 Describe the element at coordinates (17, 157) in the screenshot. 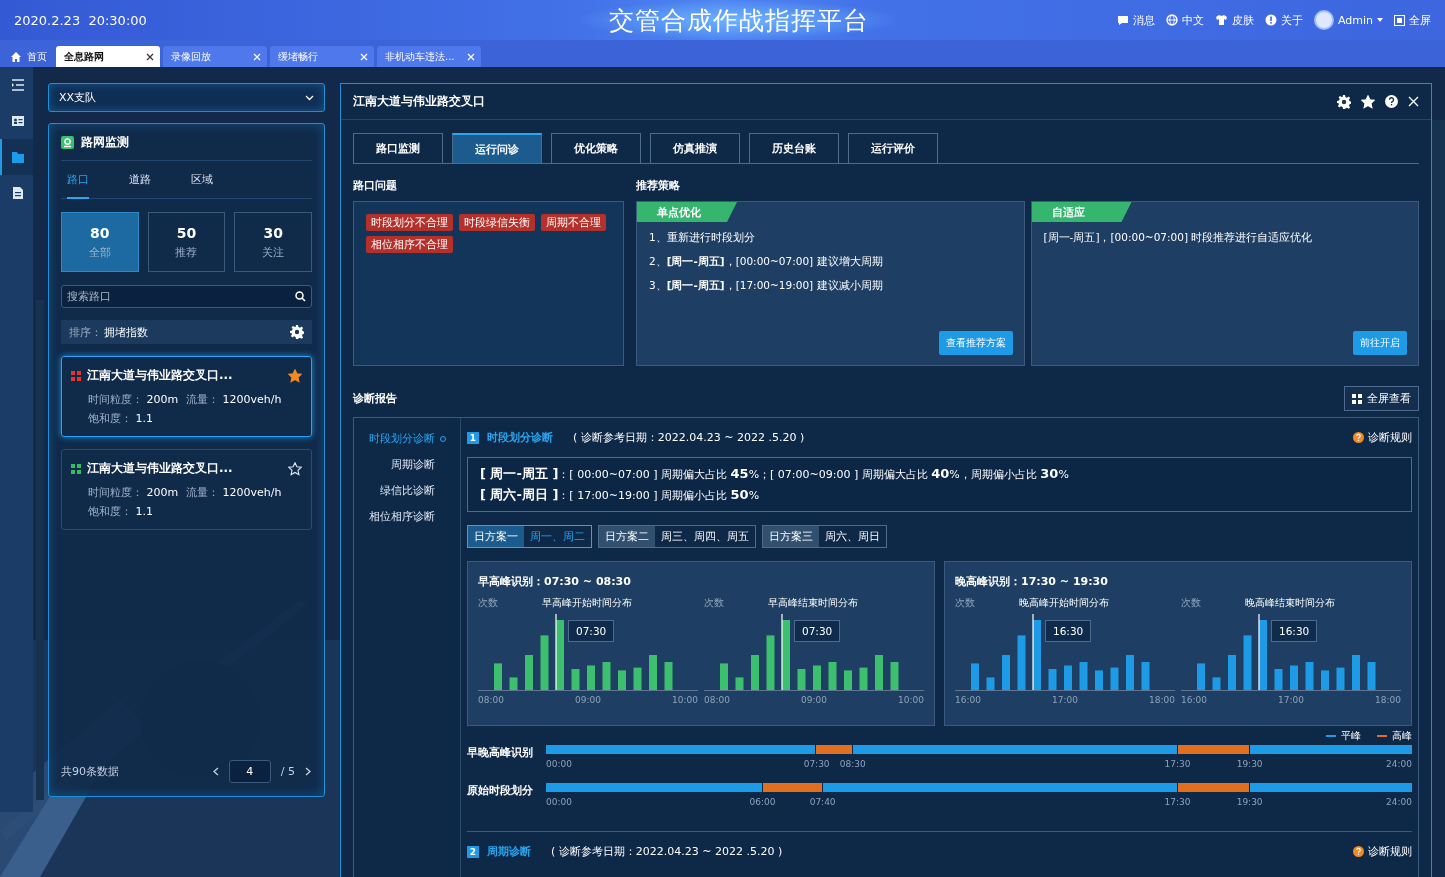

I see `folder-icon` at that location.